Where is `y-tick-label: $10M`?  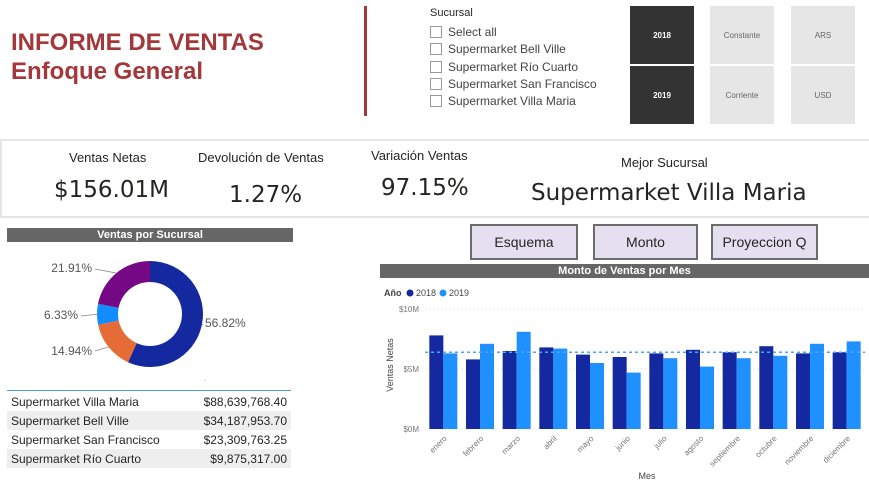 y-tick-label: $10M is located at coordinates (409, 309).